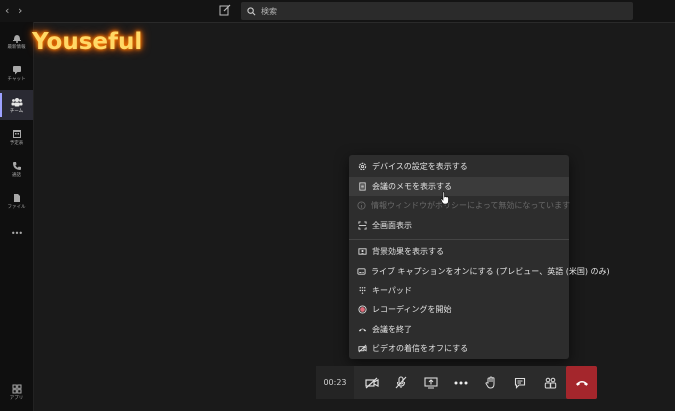 This screenshot has height=411, width=675. I want to click on menu-item-device-settings: デバイスの設定を表示する, so click(459, 166).